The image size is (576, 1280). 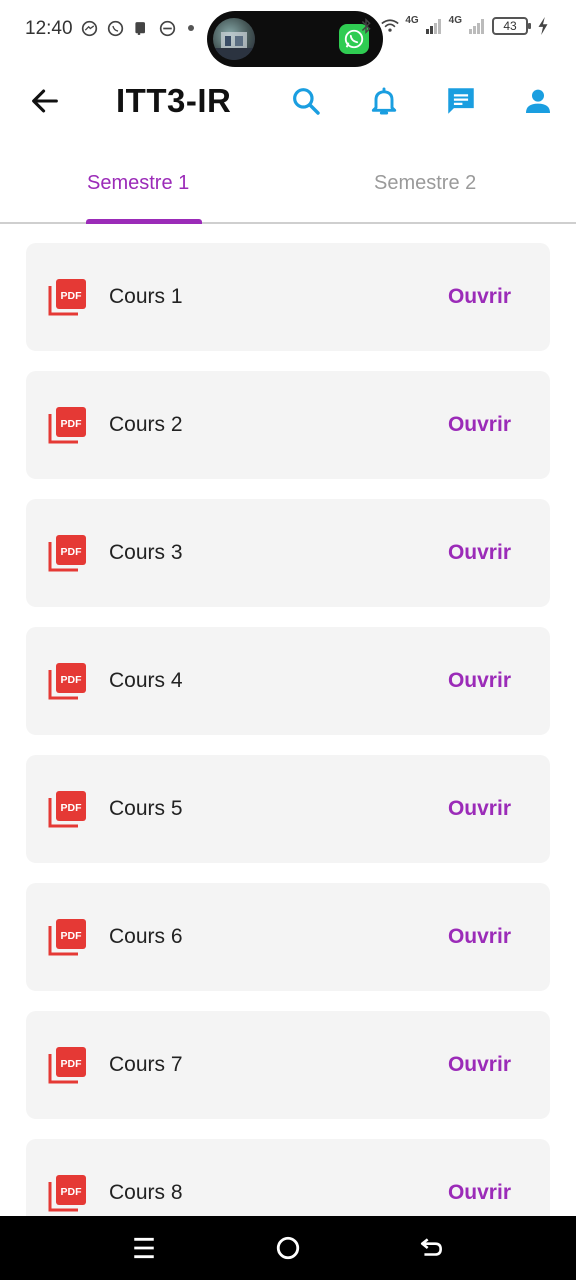 I want to click on course-title: Cours 2, so click(x=146, y=424).